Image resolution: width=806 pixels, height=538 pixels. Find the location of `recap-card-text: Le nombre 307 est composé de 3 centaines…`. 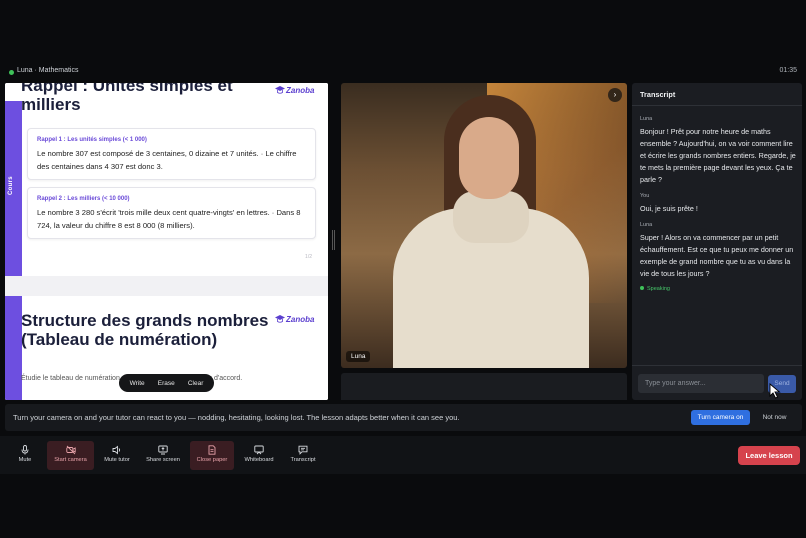

recap-card-text: Le nombre 307 est composé de 3 centaines… is located at coordinates (167, 160).